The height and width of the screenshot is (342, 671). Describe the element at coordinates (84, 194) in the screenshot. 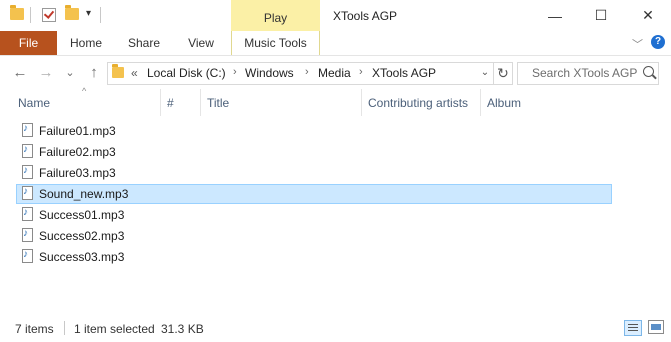

I see `file-name: Sound_new.mp3` at that location.